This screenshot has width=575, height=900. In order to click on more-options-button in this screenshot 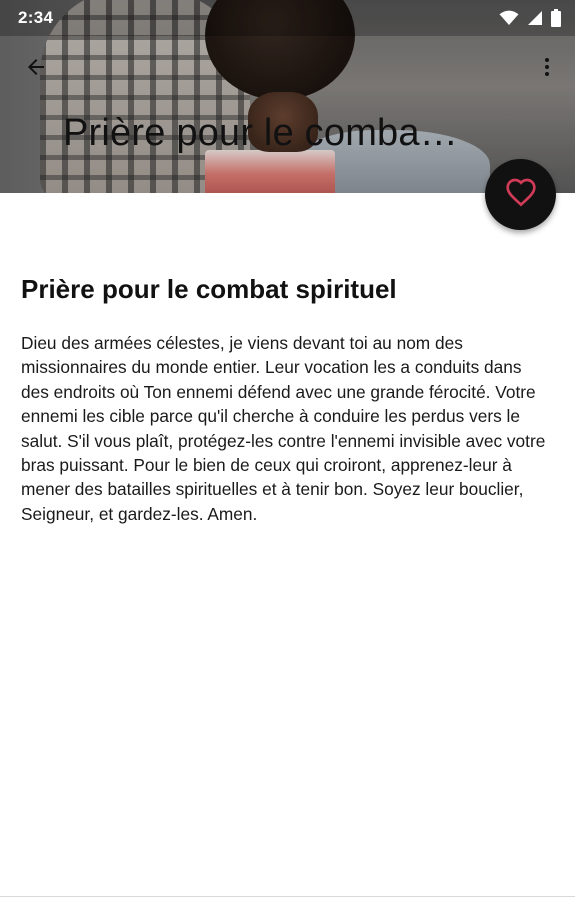, I will do `click(547, 69)`.